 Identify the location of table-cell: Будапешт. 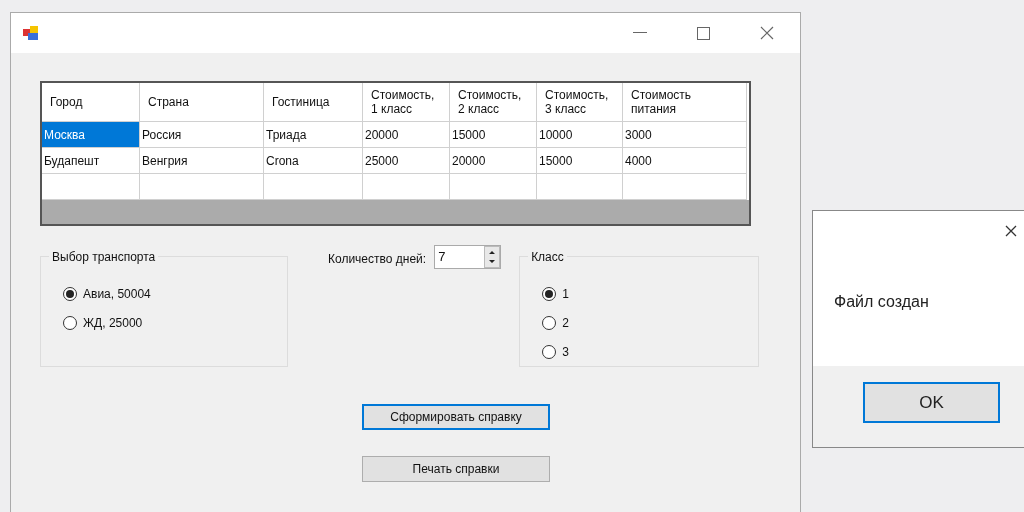
(91, 161).